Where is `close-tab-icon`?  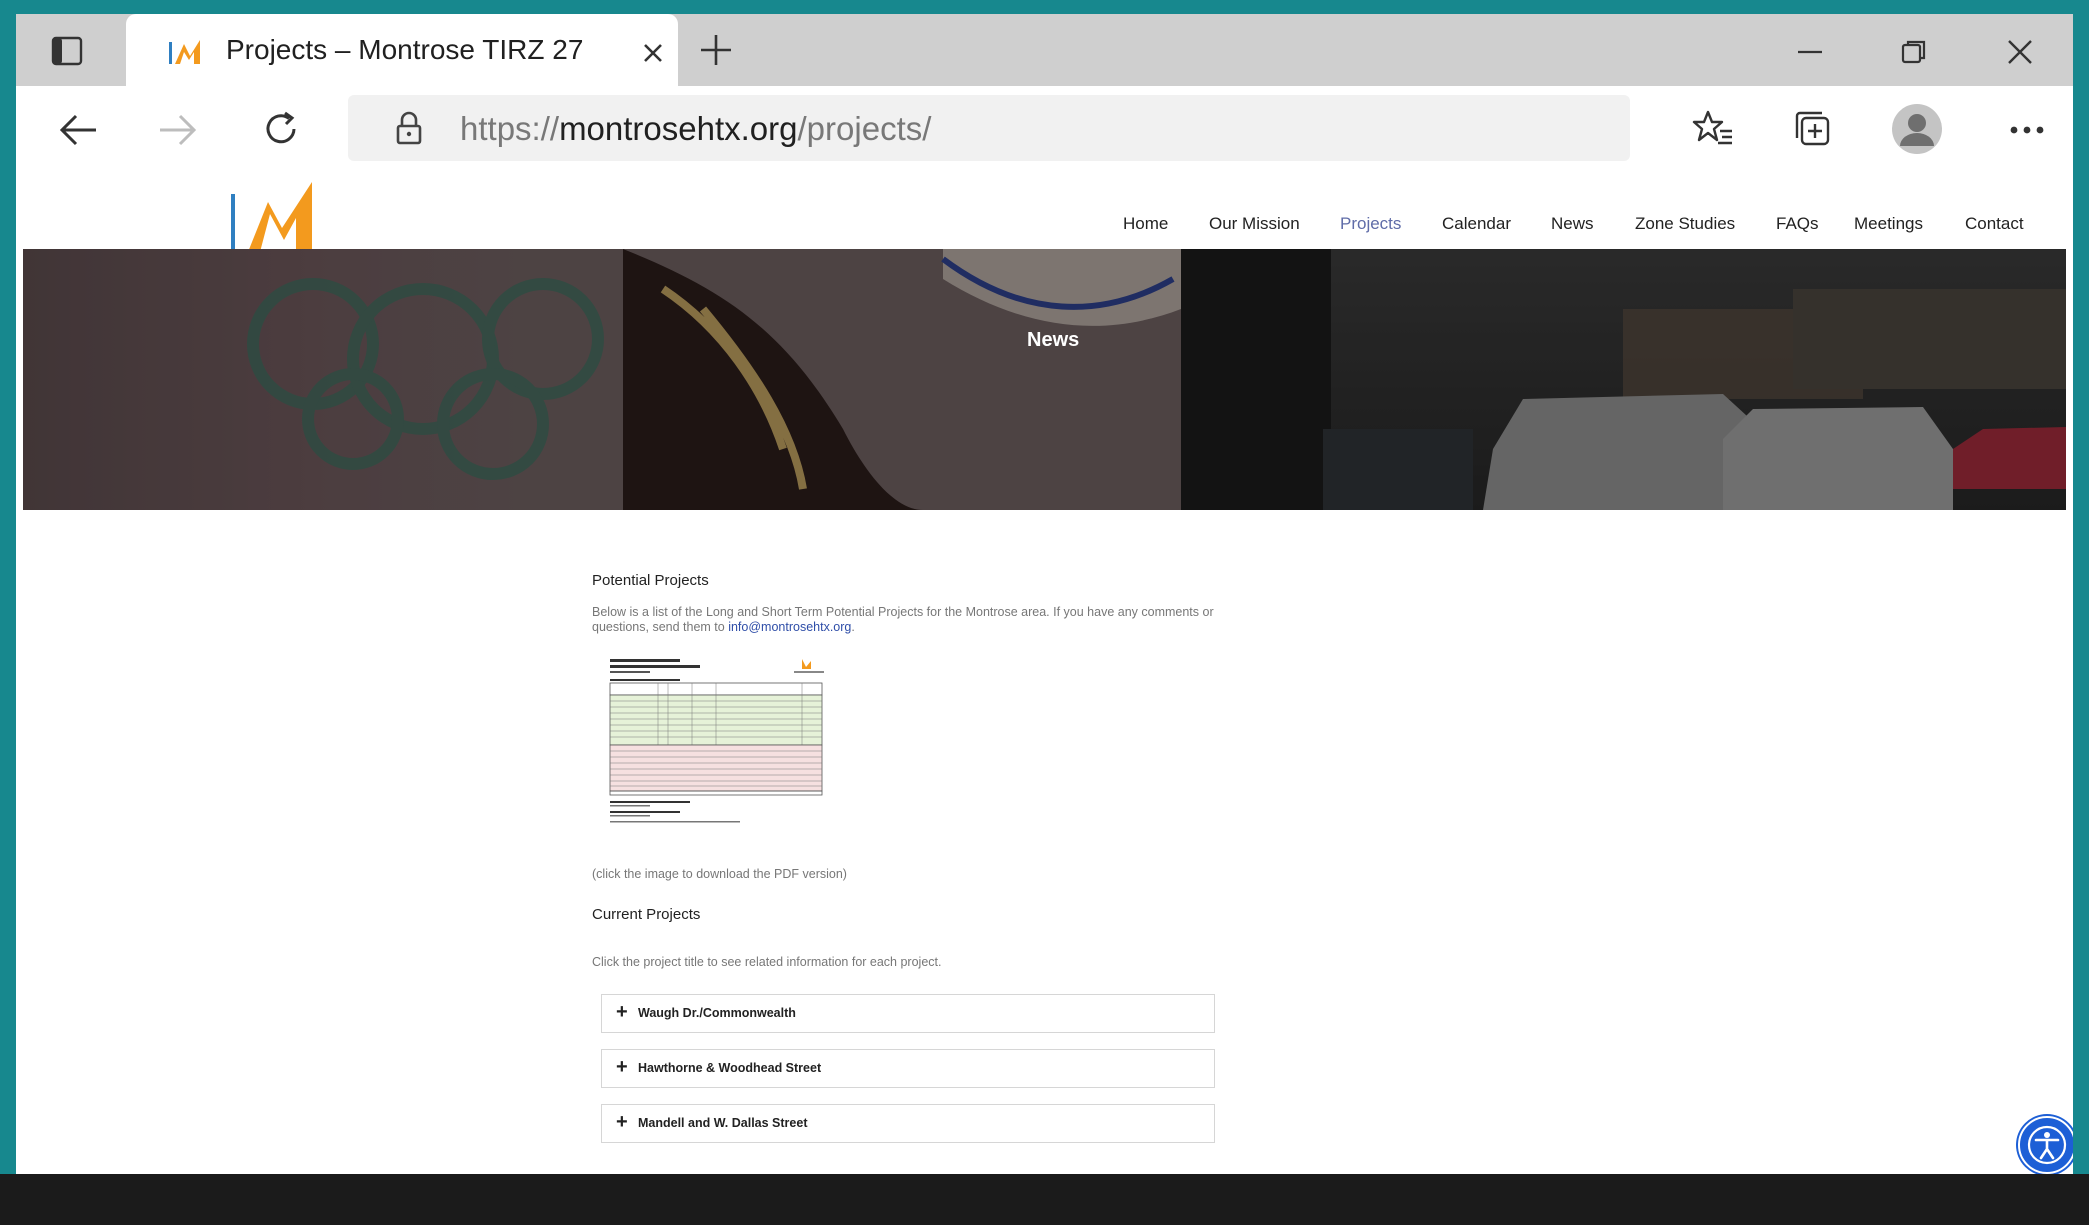 close-tab-icon is located at coordinates (653, 53).